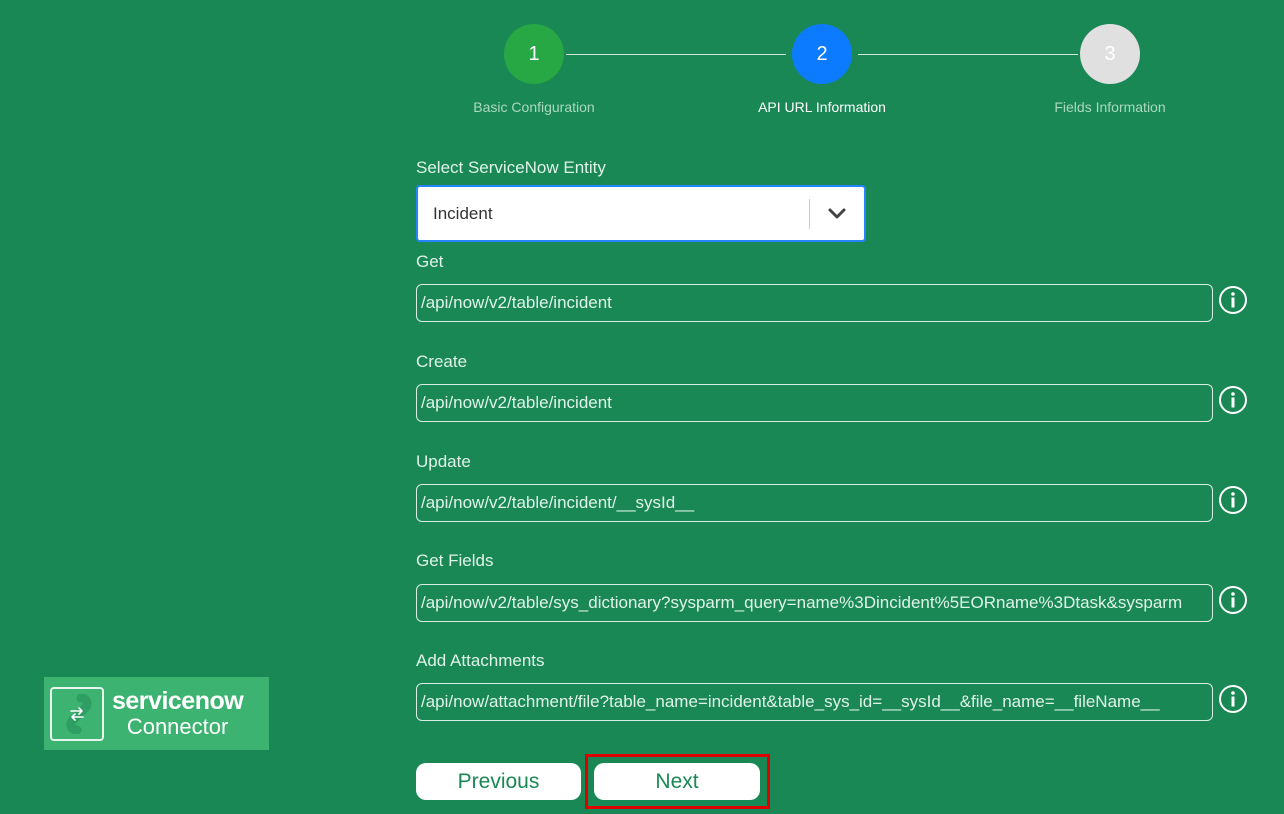 This screenshot has height=814, width=1284. Describe the element at coordinates (463, 213) in the screenshot. I see `entity-select-value: Incident` at that location.